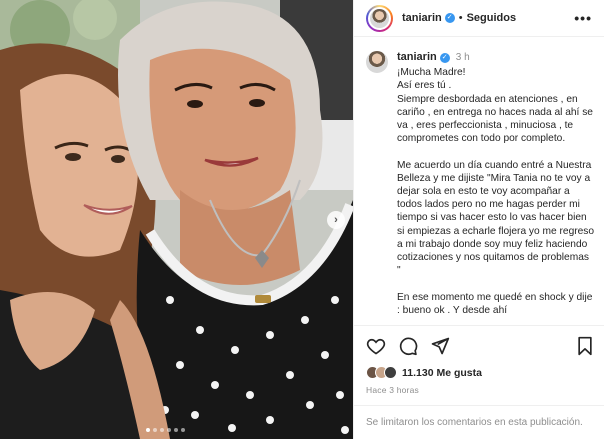  What do you see at coordinates (480, 390) in the screenshot?
I see `posted-ago: Hace 3 horas` at bounding box center [480, 390].